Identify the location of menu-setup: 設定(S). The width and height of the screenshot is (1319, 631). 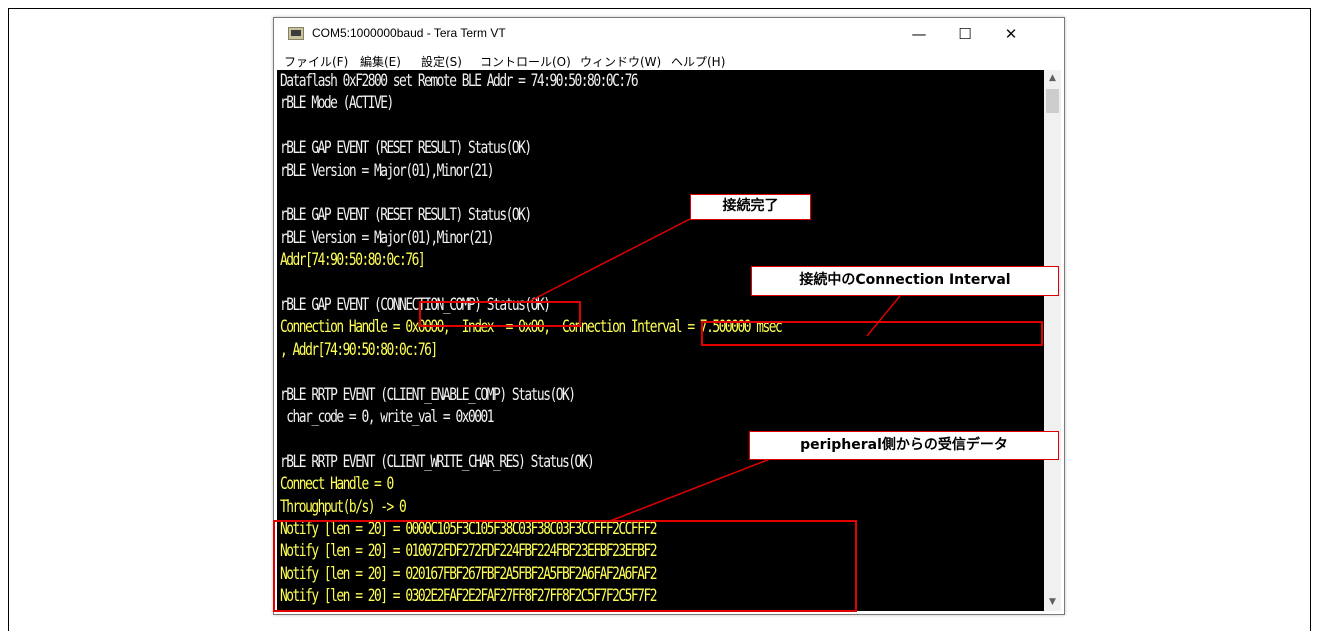
(441, 61).